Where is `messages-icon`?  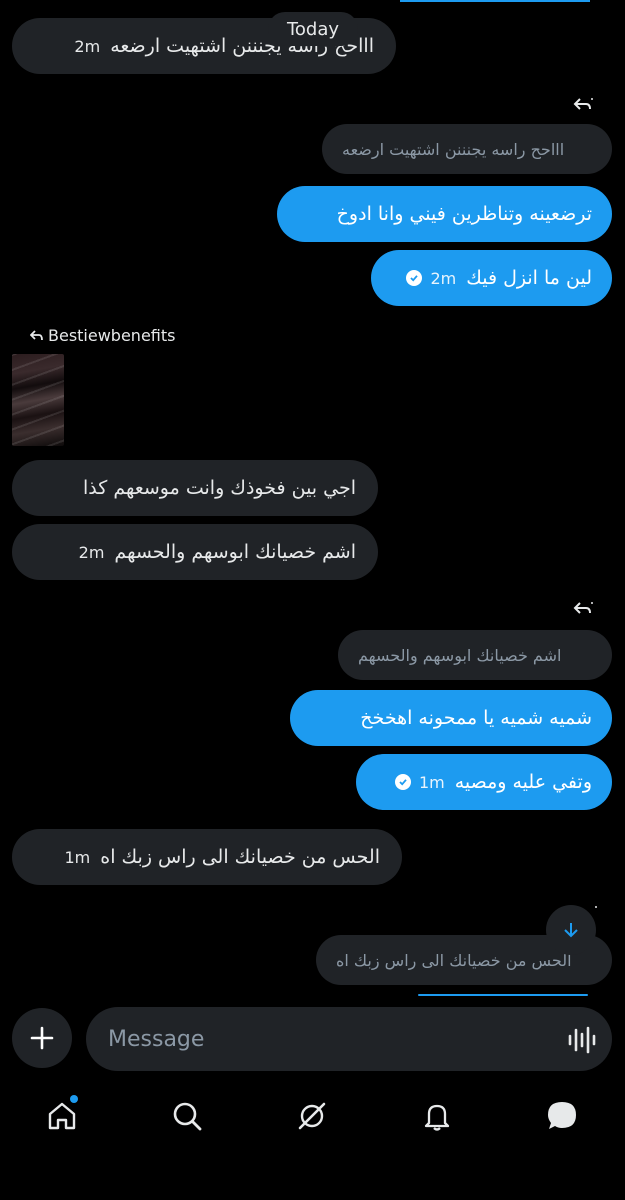
messages-icon is located at coordinates (562, 1115).